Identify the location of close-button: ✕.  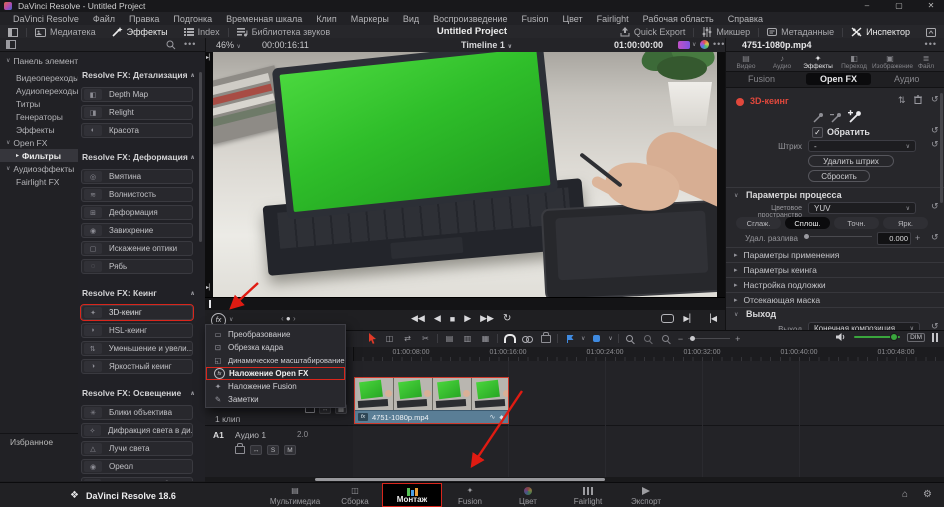
(931, 6).